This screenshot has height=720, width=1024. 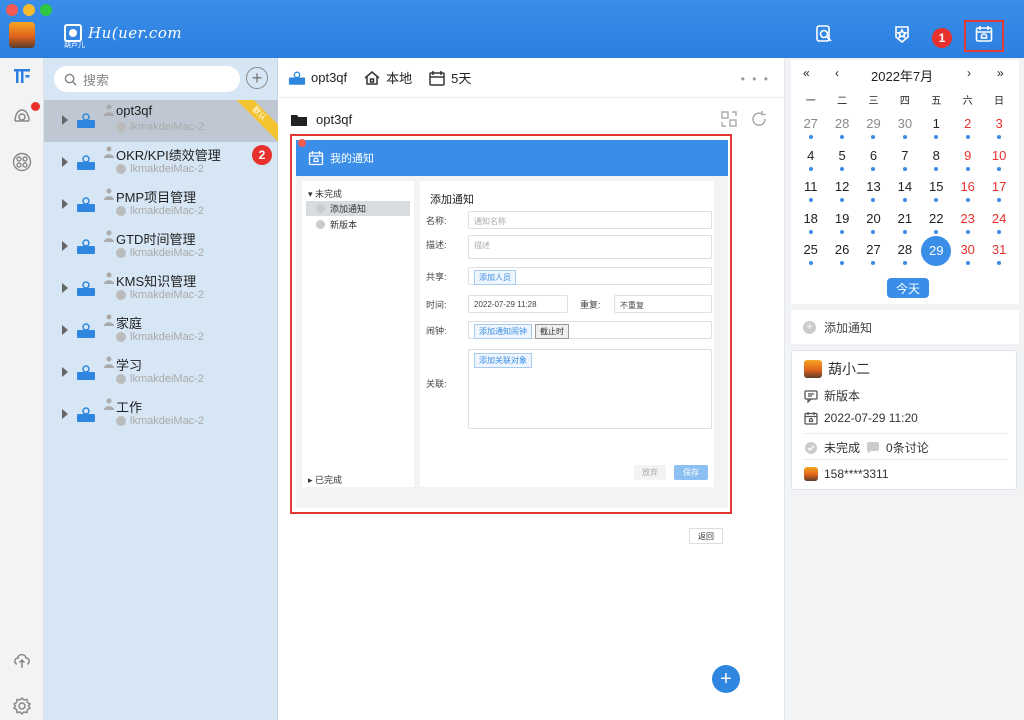 I want to click on tree-item: OKR/KPI绩效管理 lkmakdeiMac-2, so click(x=161, y=163).